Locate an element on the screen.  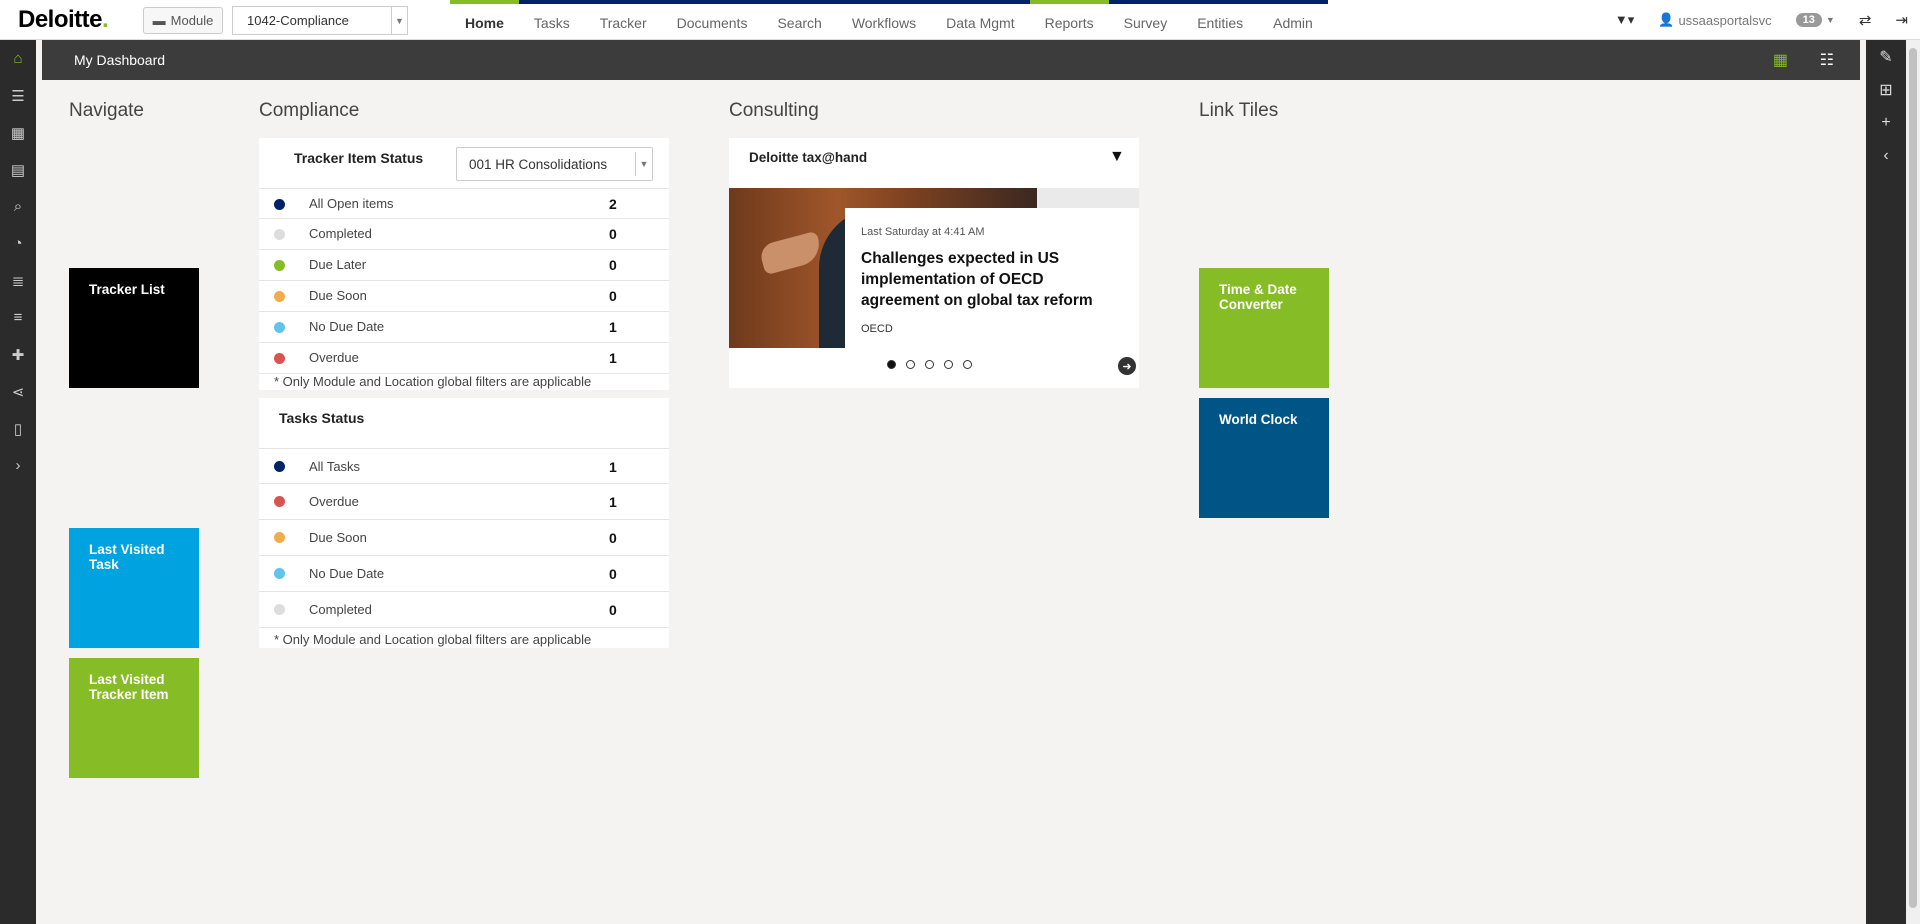
news-time: Last Saturday at 4:41 AM is located at coordinates (923, 232).